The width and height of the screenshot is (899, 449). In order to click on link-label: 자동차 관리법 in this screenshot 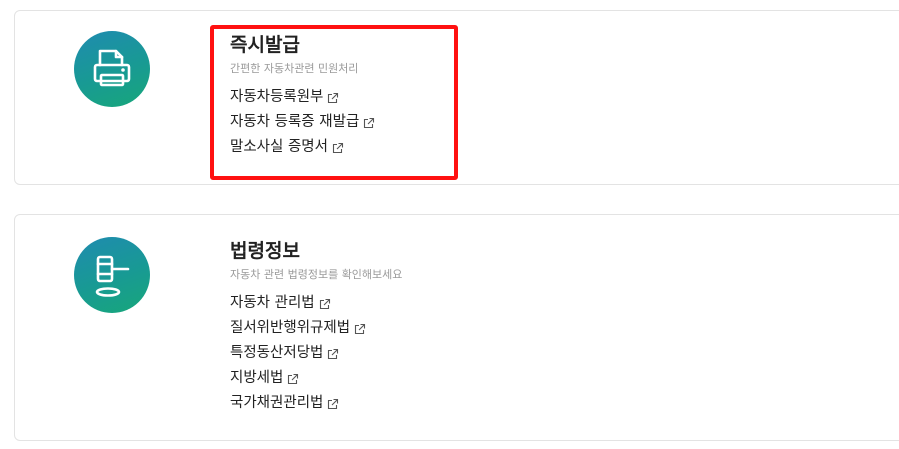, I will do `click(272, 303)`.